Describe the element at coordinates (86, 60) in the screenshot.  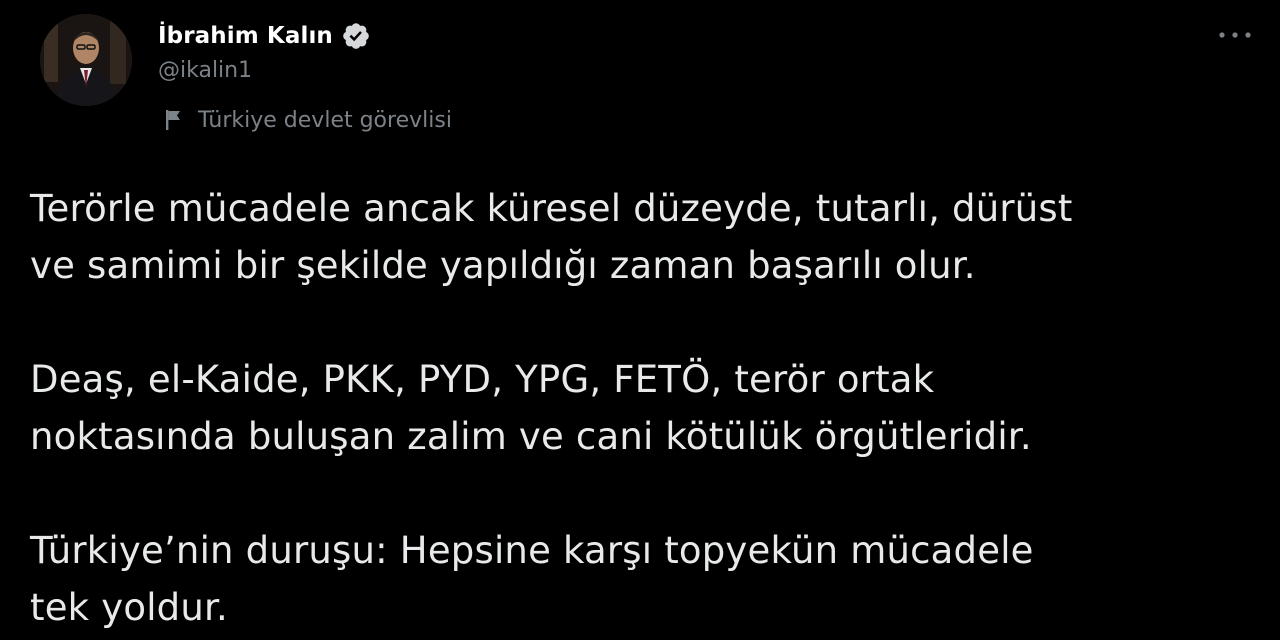
I see `avatar` at that location.